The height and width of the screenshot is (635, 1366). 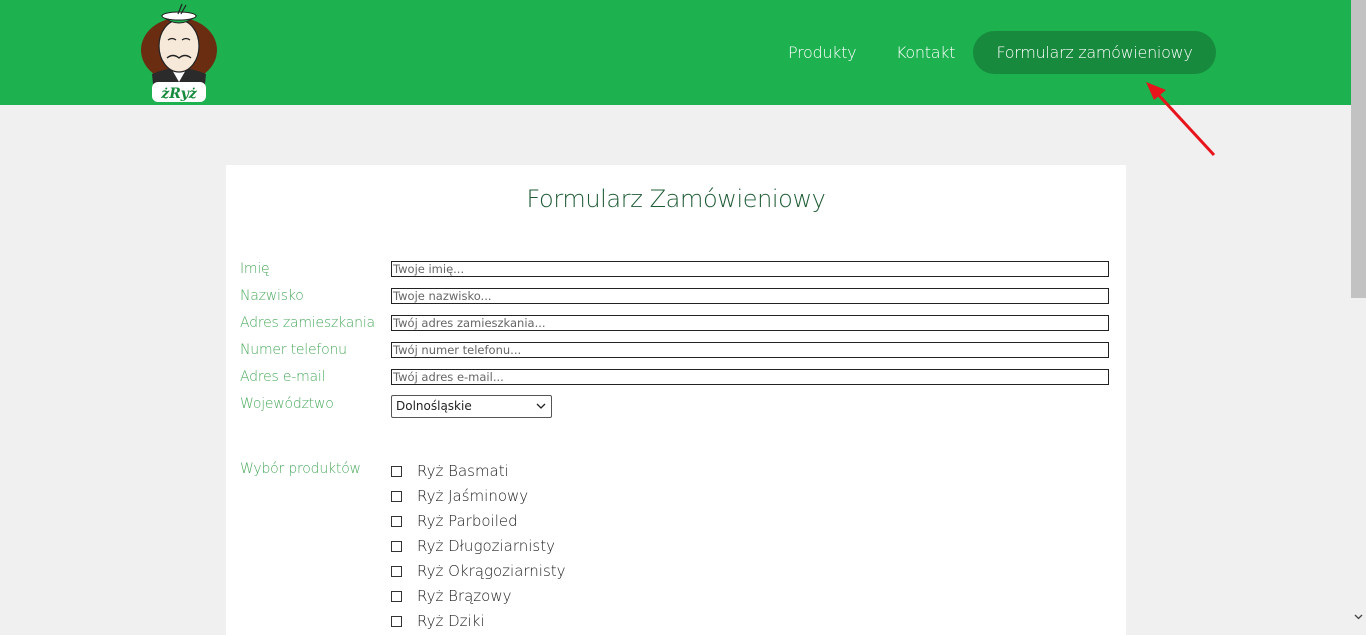 I want to click on label-wybor-produktow: Wybór produktów, so click(x=300, y=469).